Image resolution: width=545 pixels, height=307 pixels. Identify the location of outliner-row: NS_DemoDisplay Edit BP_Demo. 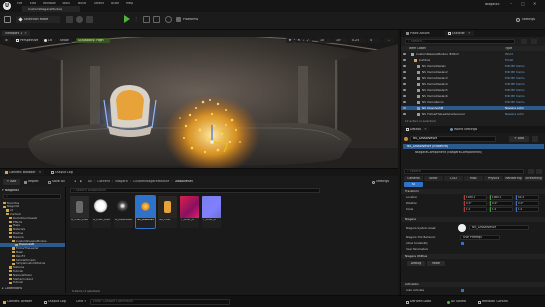
(473, 66).